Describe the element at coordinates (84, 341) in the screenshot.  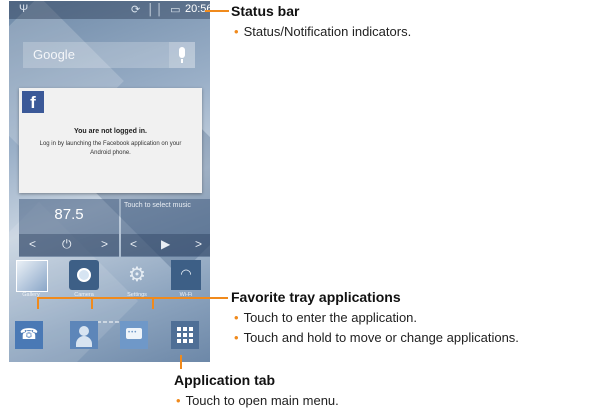
I see `contacts-body` at that location.